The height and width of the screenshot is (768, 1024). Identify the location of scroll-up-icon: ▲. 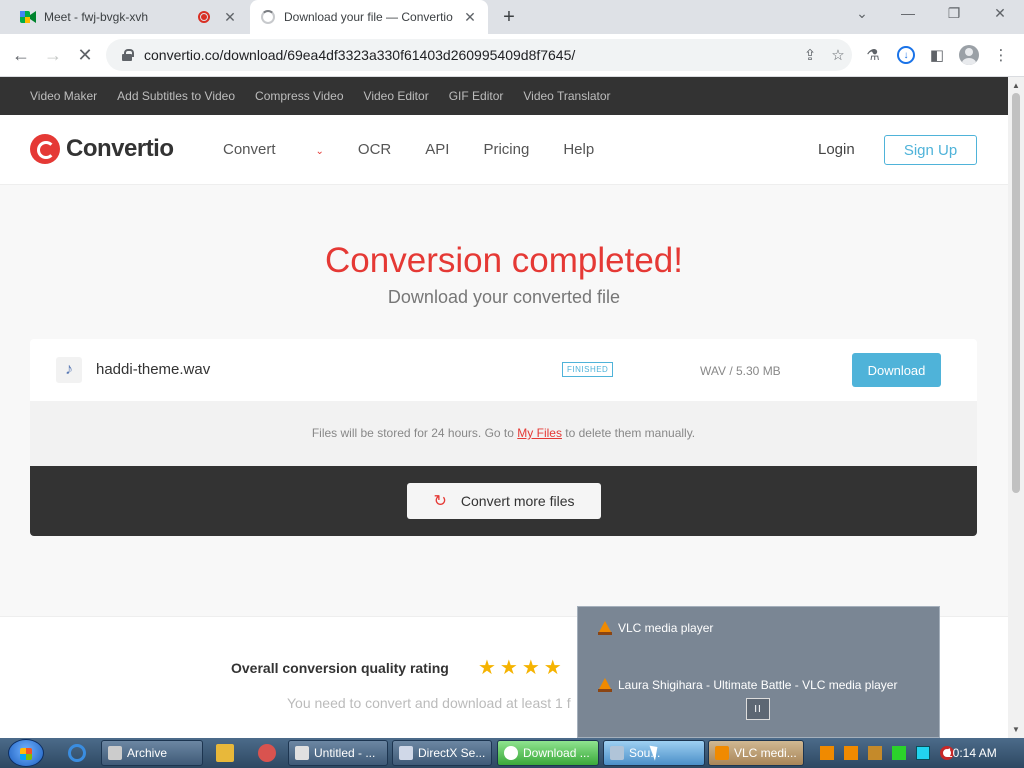
(1016, 85).